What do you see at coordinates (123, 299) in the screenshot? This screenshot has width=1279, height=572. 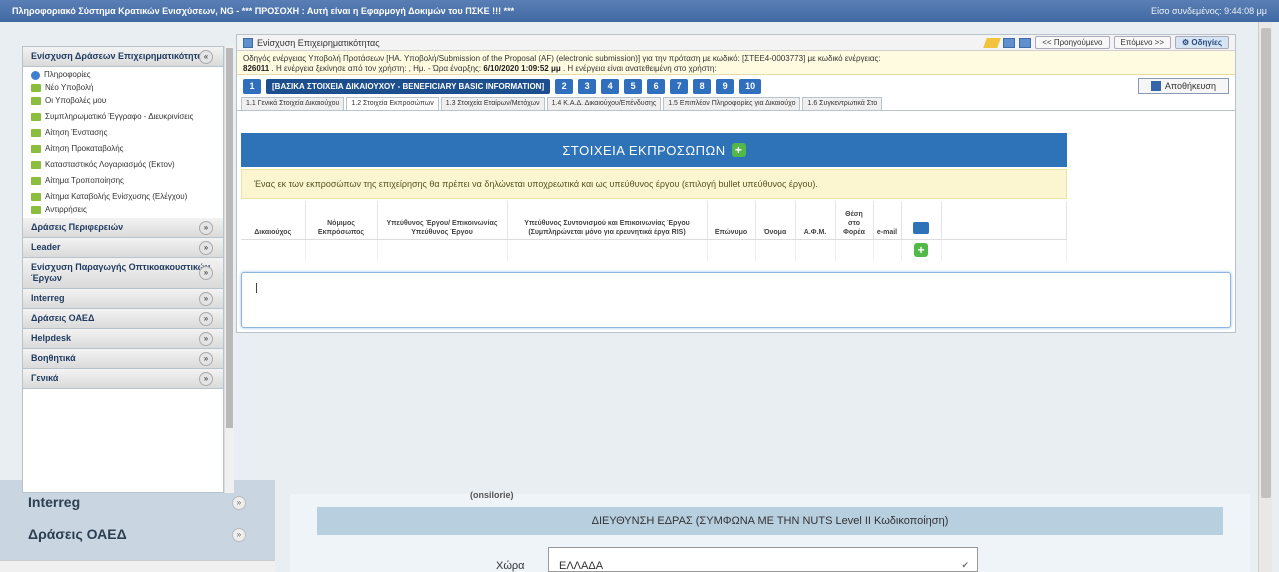 I see `sidebar-group: Interreg »` at bounding box center [123, 299].